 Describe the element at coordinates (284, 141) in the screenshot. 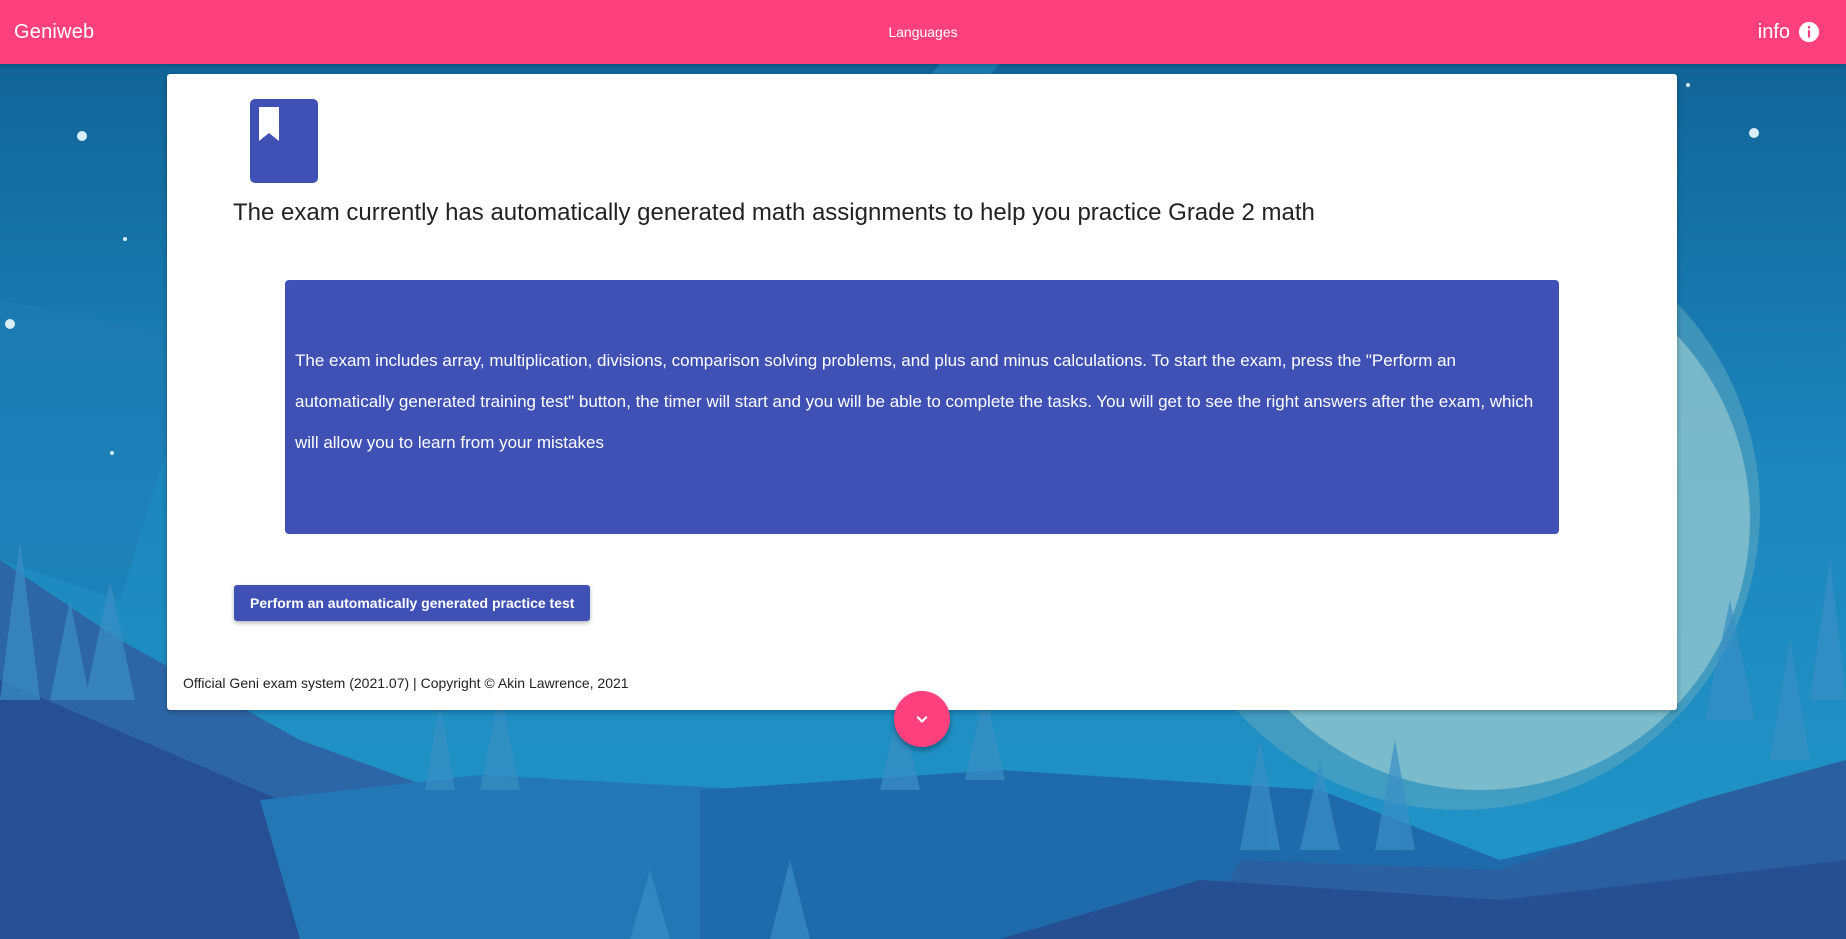

I see `book-bookmark-icon` at that location.